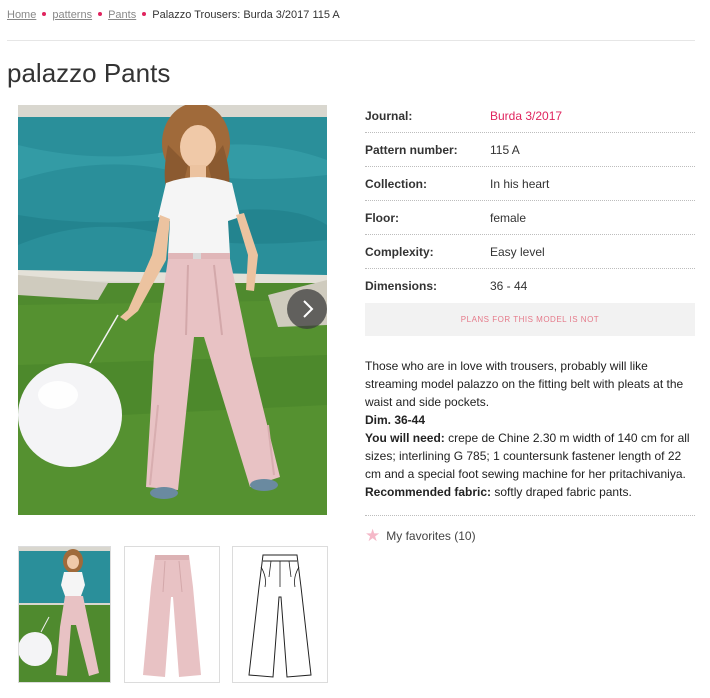 The height and width of the screenshot is (698, 710). Describe the element at coordinates (526, 116) in the screenshot. I see `journal-link: Burda 3/2017` at that location.